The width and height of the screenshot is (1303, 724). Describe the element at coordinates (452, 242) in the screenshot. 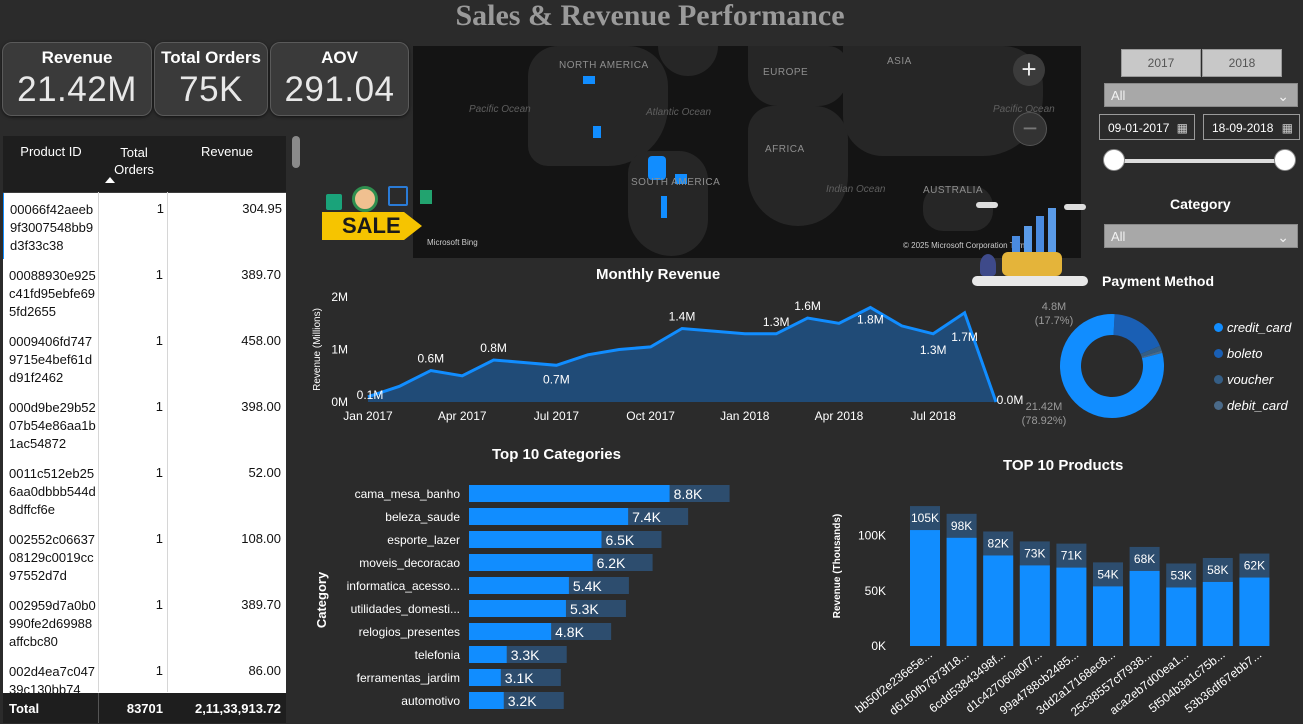

I see `bing-logo: Microsoft Bing` at that location.